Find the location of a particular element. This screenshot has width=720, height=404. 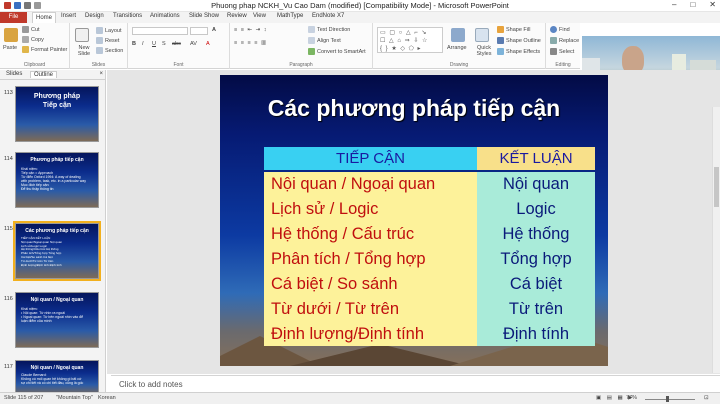

language-indicator: Korean is located at coordinates (107, 398).